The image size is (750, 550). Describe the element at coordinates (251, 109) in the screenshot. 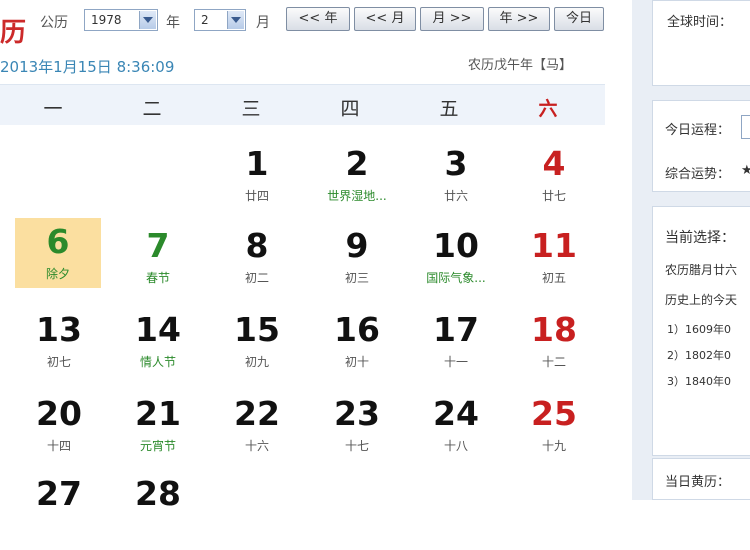

I see `weekday-wed: 三` at that location.